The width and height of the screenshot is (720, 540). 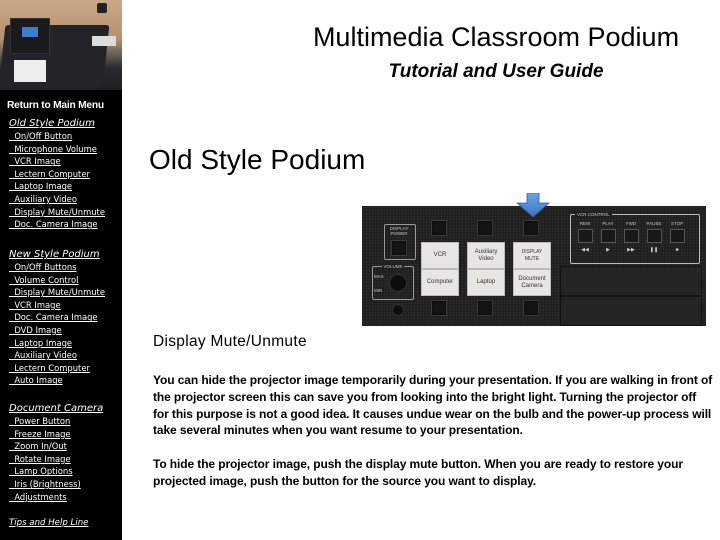 I want to click on vcr-rew-label: REW, so click(x=585, y=223).